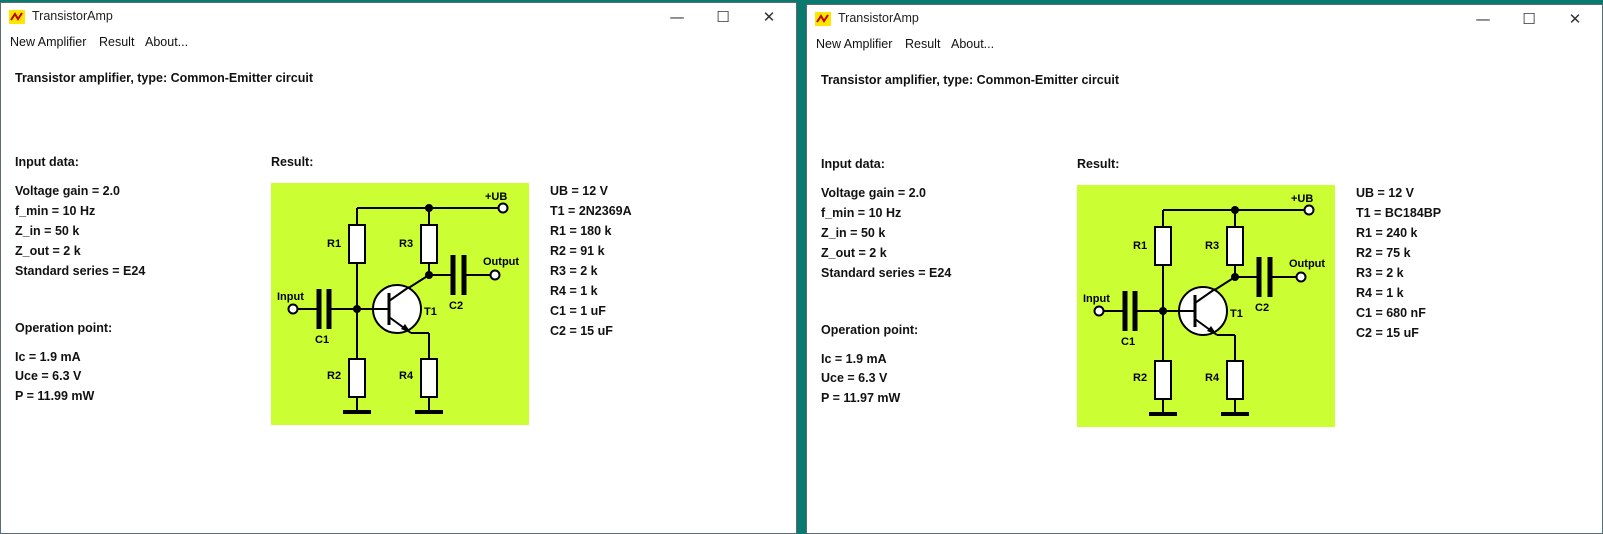  What do you see at coordinates (1383, 253) in the screenshot?
I see `result-line: R2 = 75 k` at bounding box center [1383, 253].